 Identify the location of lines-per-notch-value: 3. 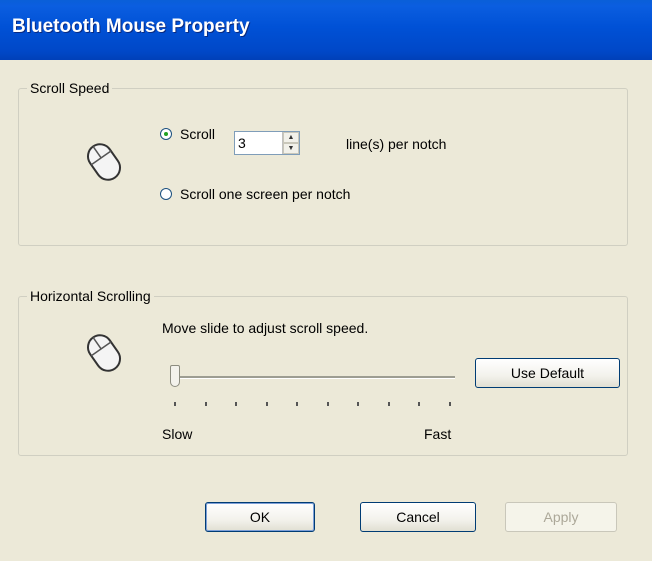
(242, 143).